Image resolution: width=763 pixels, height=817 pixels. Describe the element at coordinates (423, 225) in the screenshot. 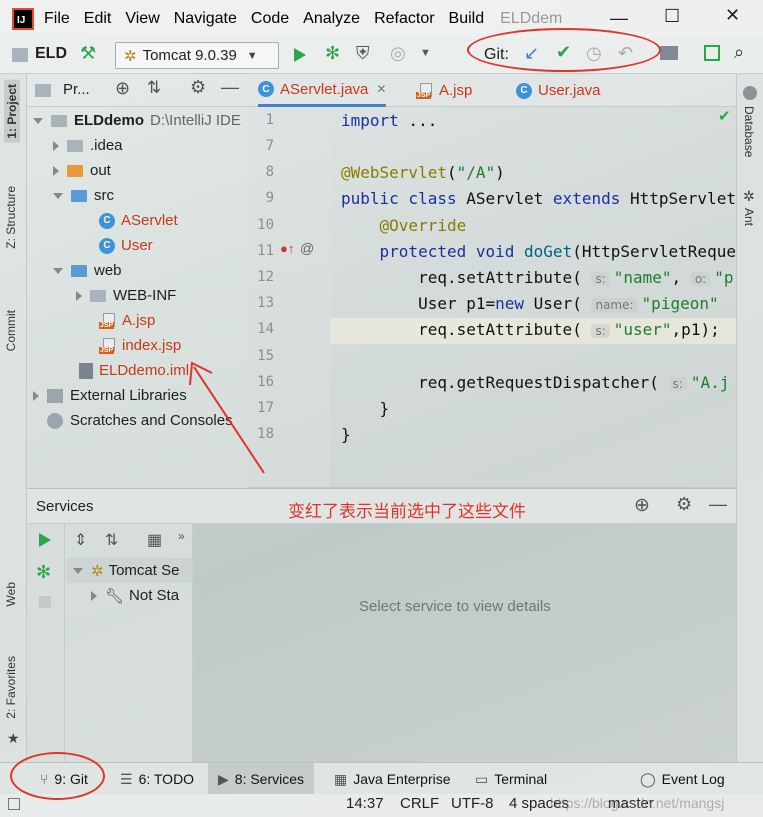

I see `code-line: @Override` at that location.